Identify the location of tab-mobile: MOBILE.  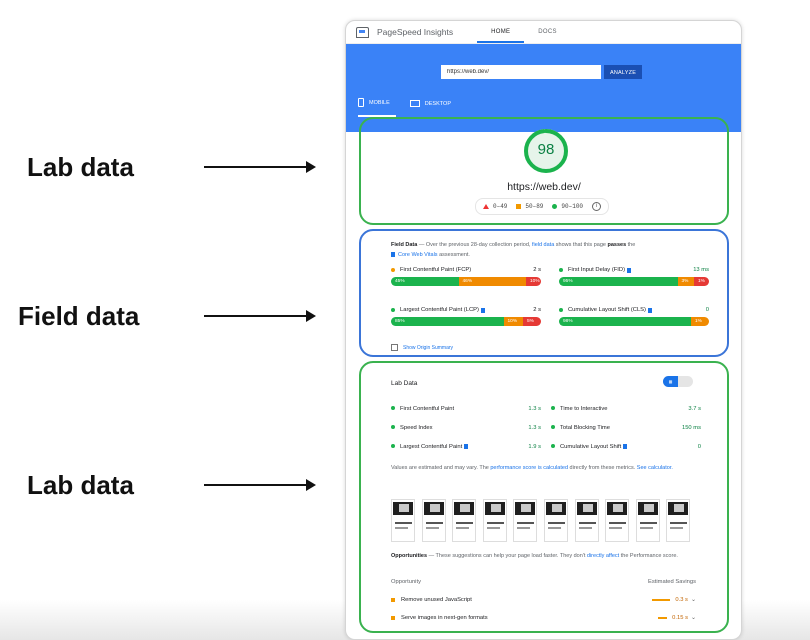
(377, 107).